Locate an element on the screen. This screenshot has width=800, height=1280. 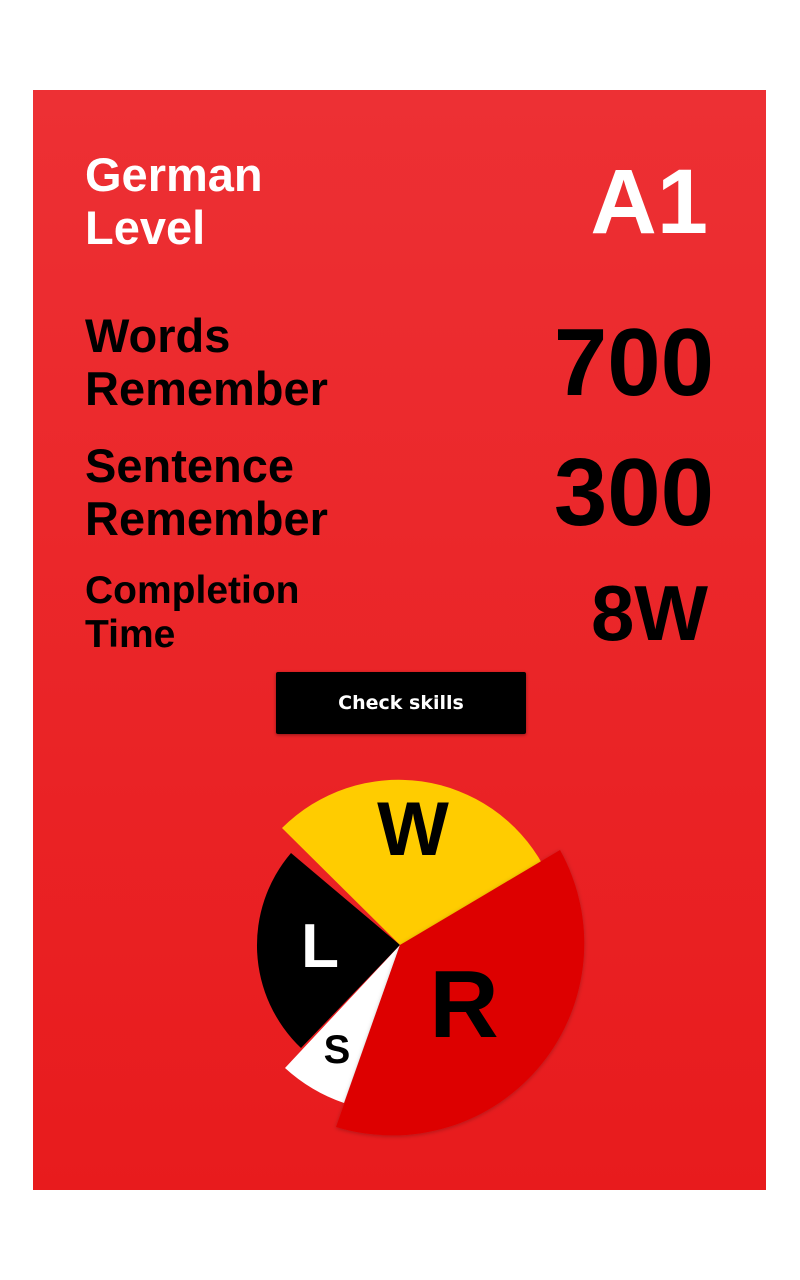
words-label-line1: Words is located at coordinates (158, 336).